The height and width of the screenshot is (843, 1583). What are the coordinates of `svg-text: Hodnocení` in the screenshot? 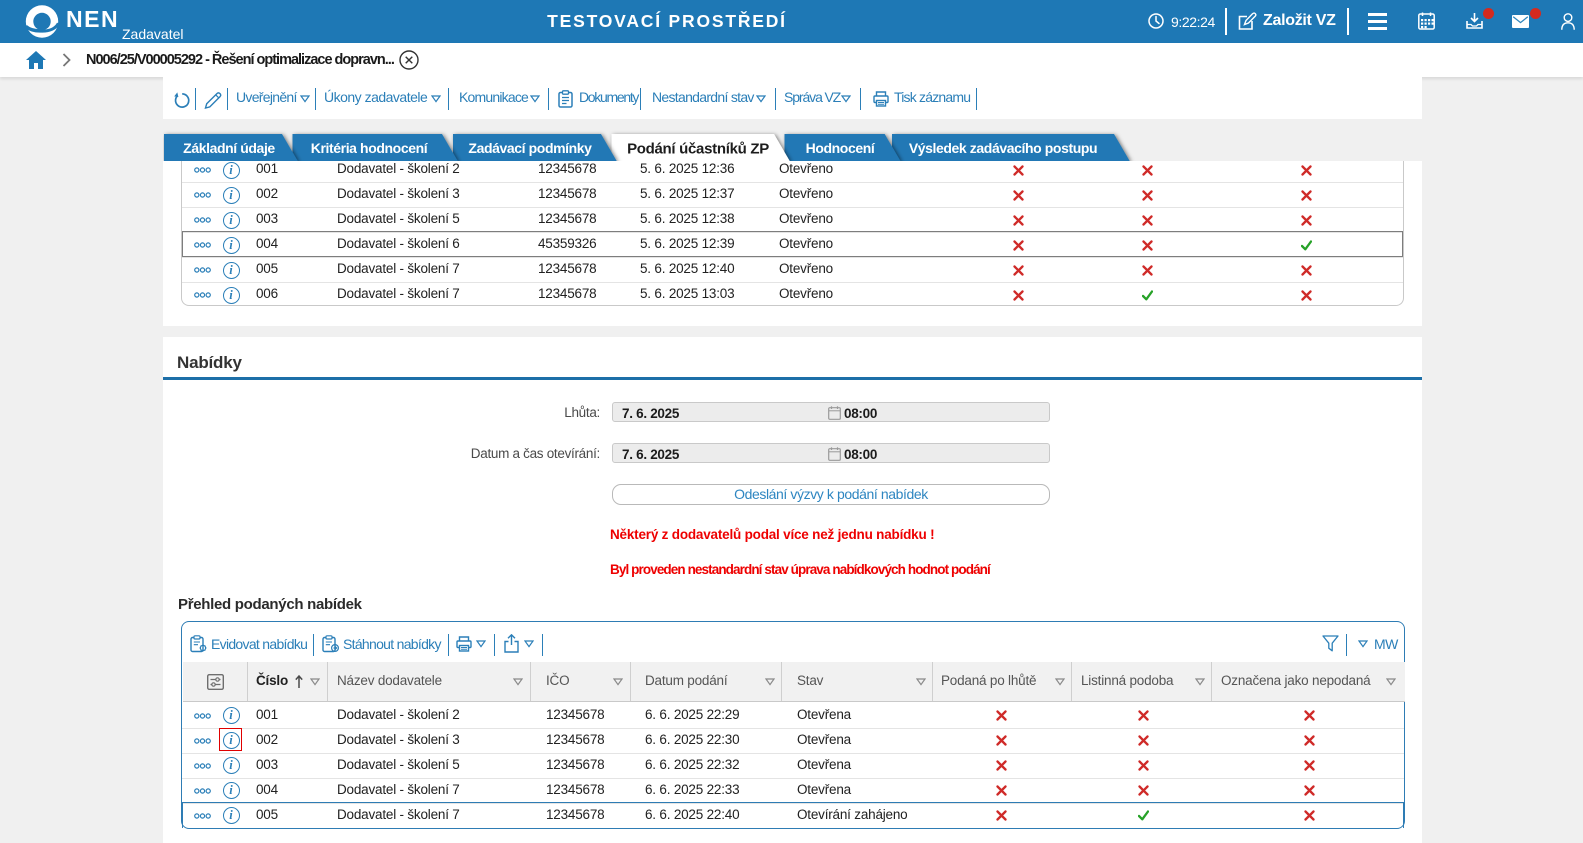 It's located at (841, 148).